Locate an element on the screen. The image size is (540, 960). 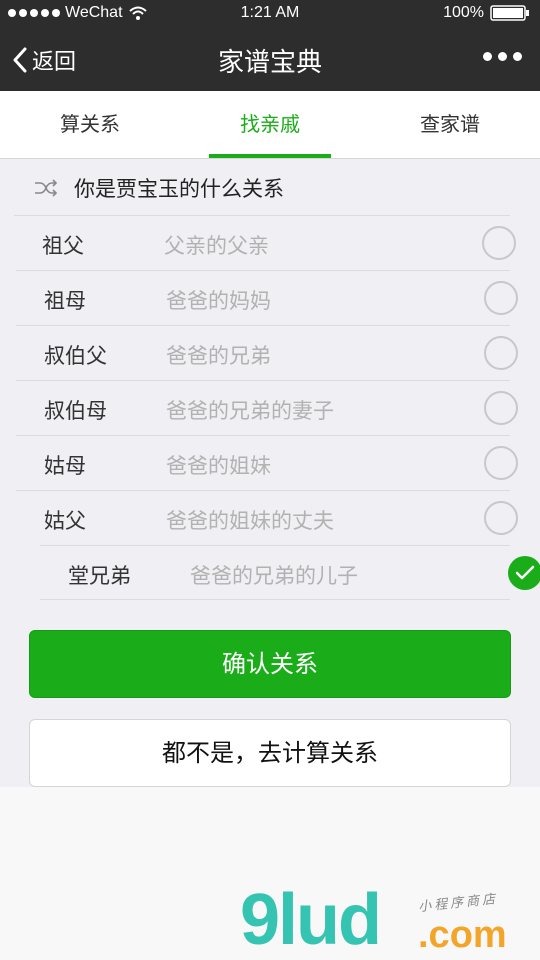
battery-percent: 100% is located at coordinates (463, 12).